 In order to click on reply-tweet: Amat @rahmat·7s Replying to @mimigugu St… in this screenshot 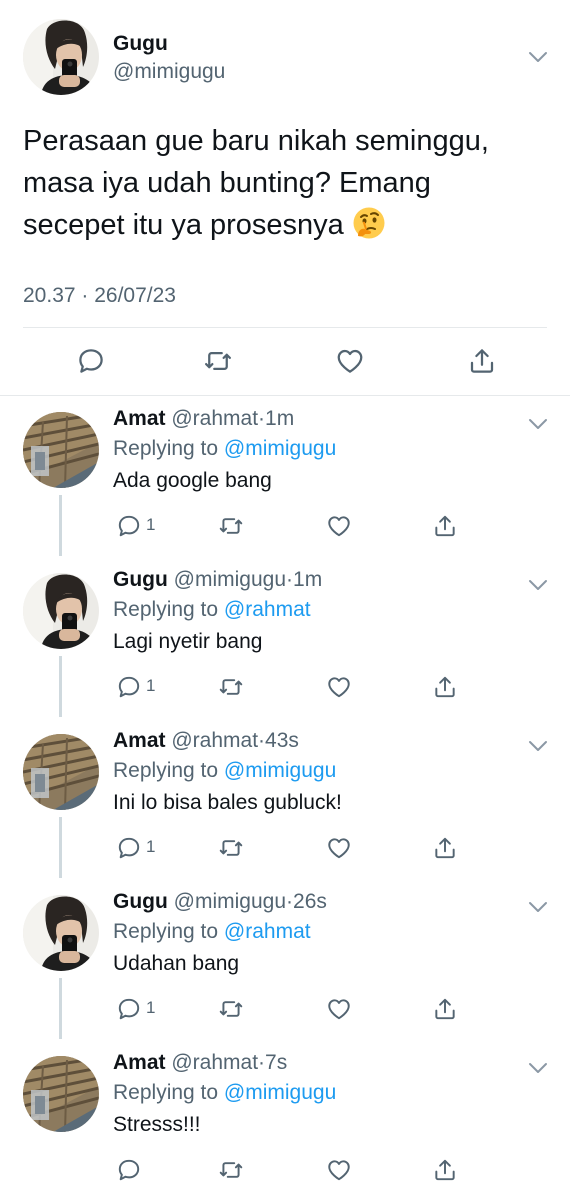, I will do `click(285, 1119)`.